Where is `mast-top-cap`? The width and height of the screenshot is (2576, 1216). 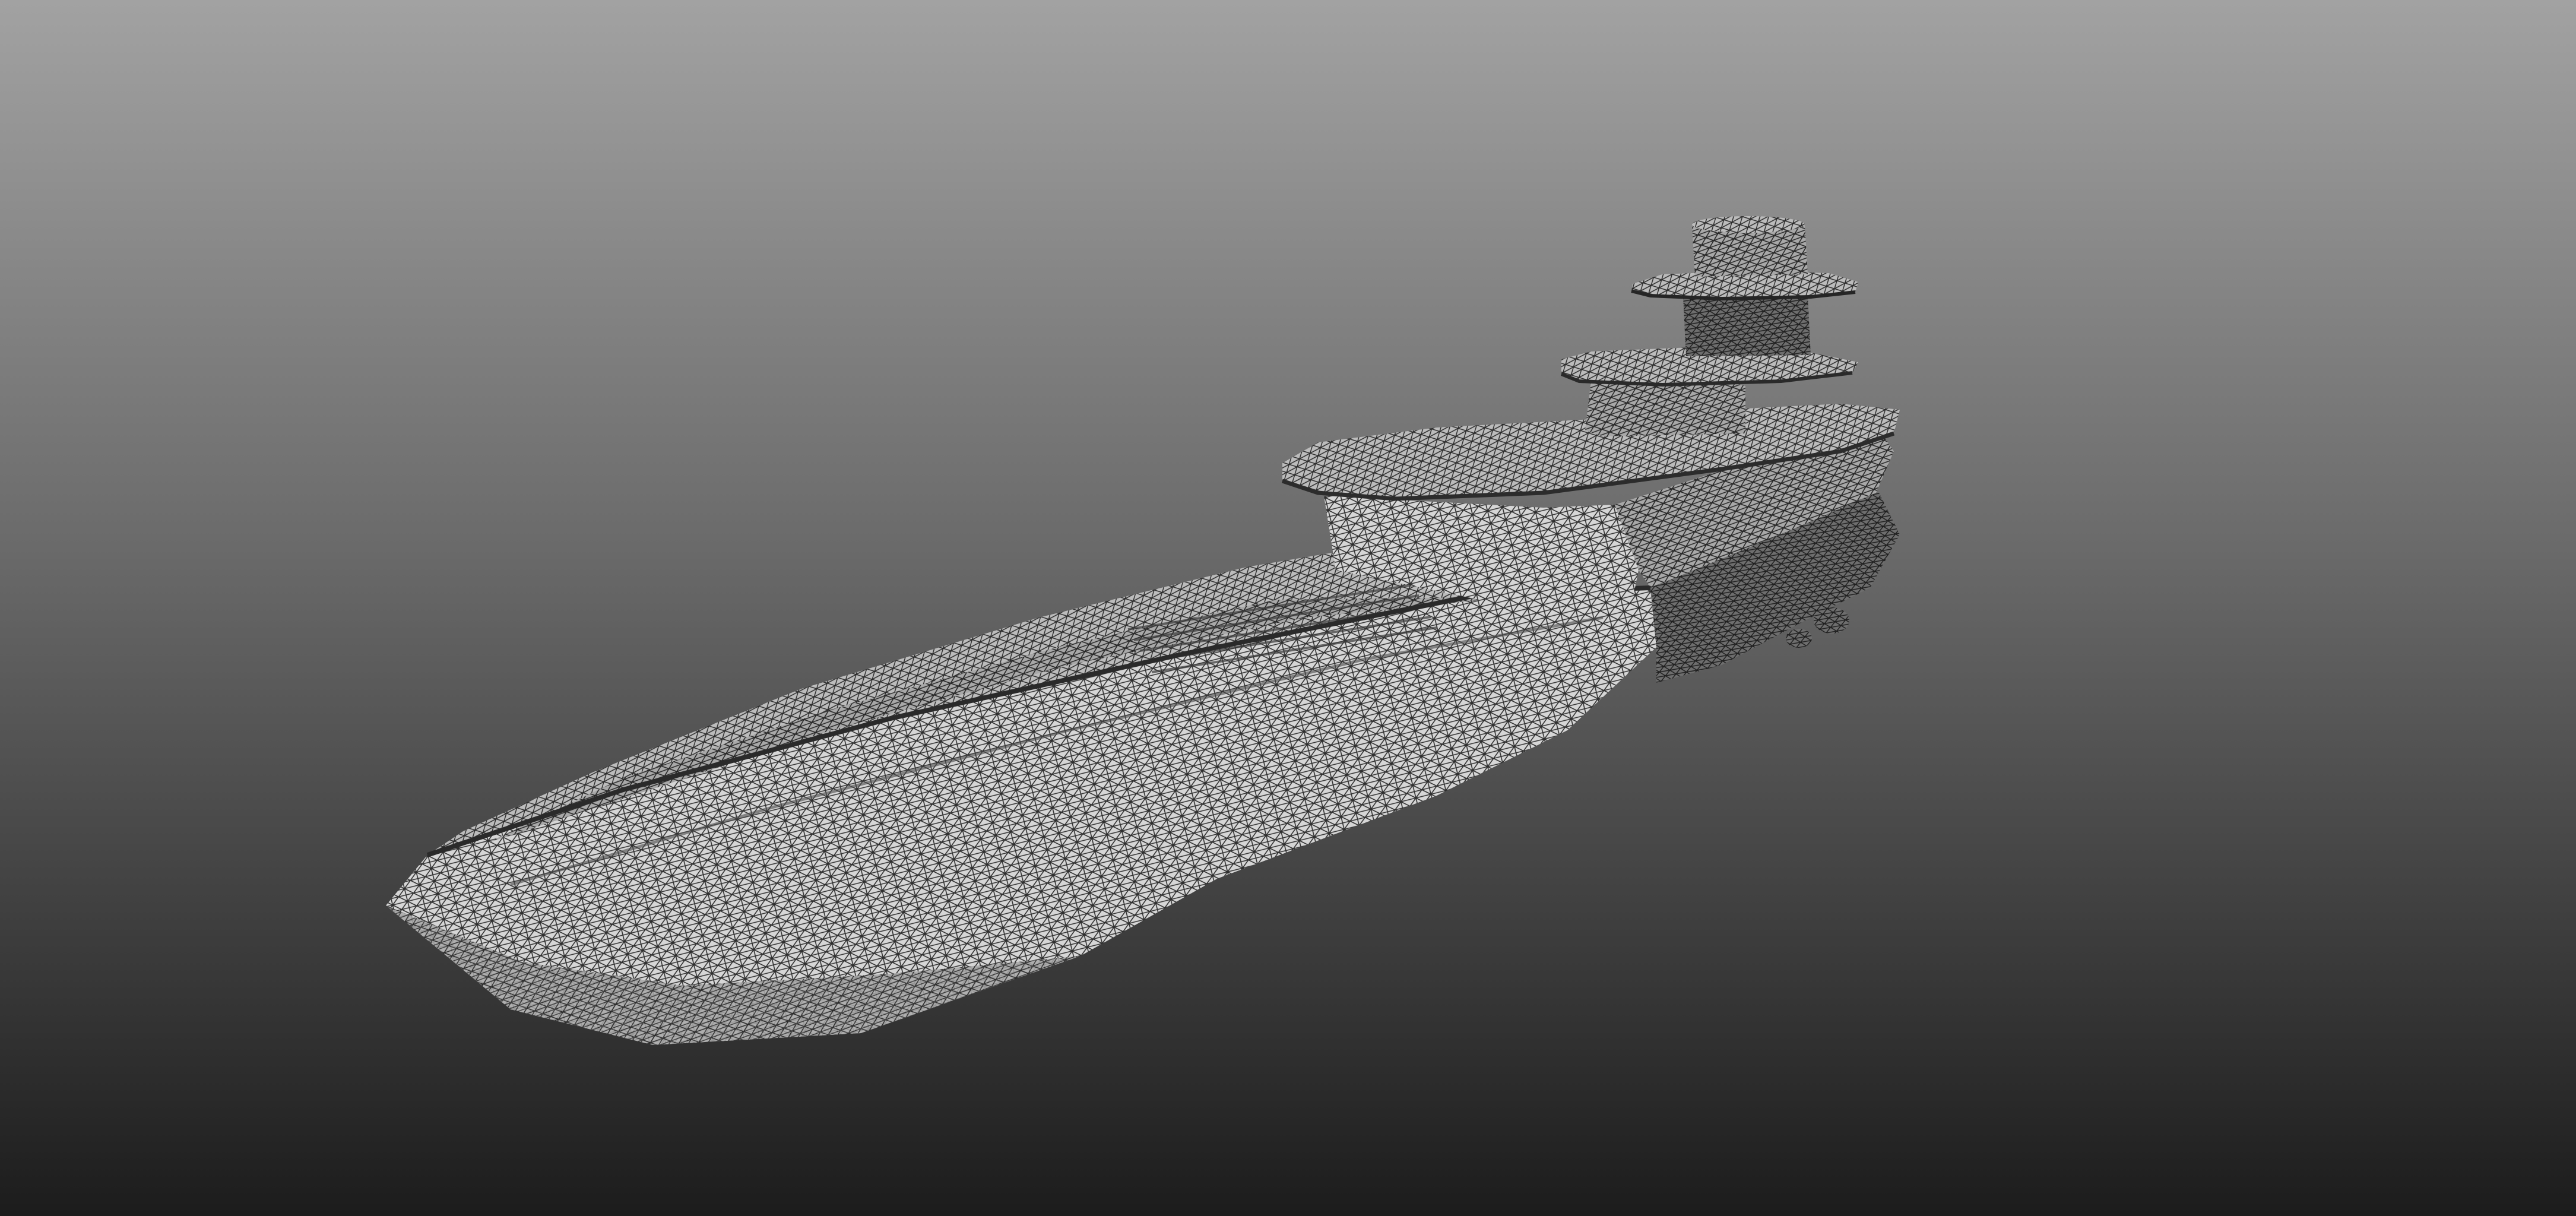 mast-top-cap is located at coordinates (1749, 224).